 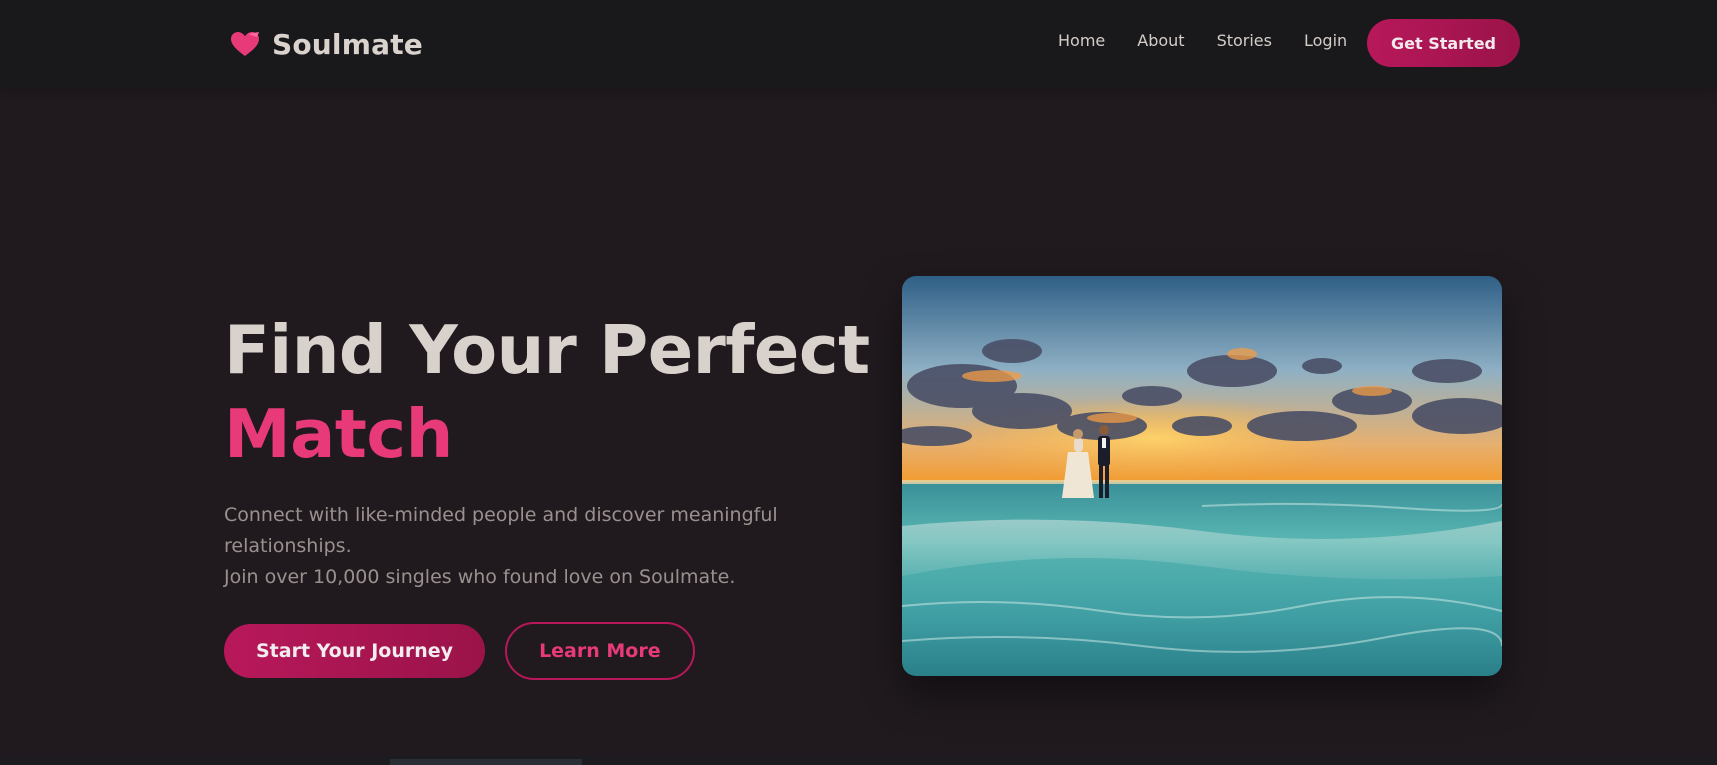 I want to click on next-section-edge, so click(x=858, y=760).